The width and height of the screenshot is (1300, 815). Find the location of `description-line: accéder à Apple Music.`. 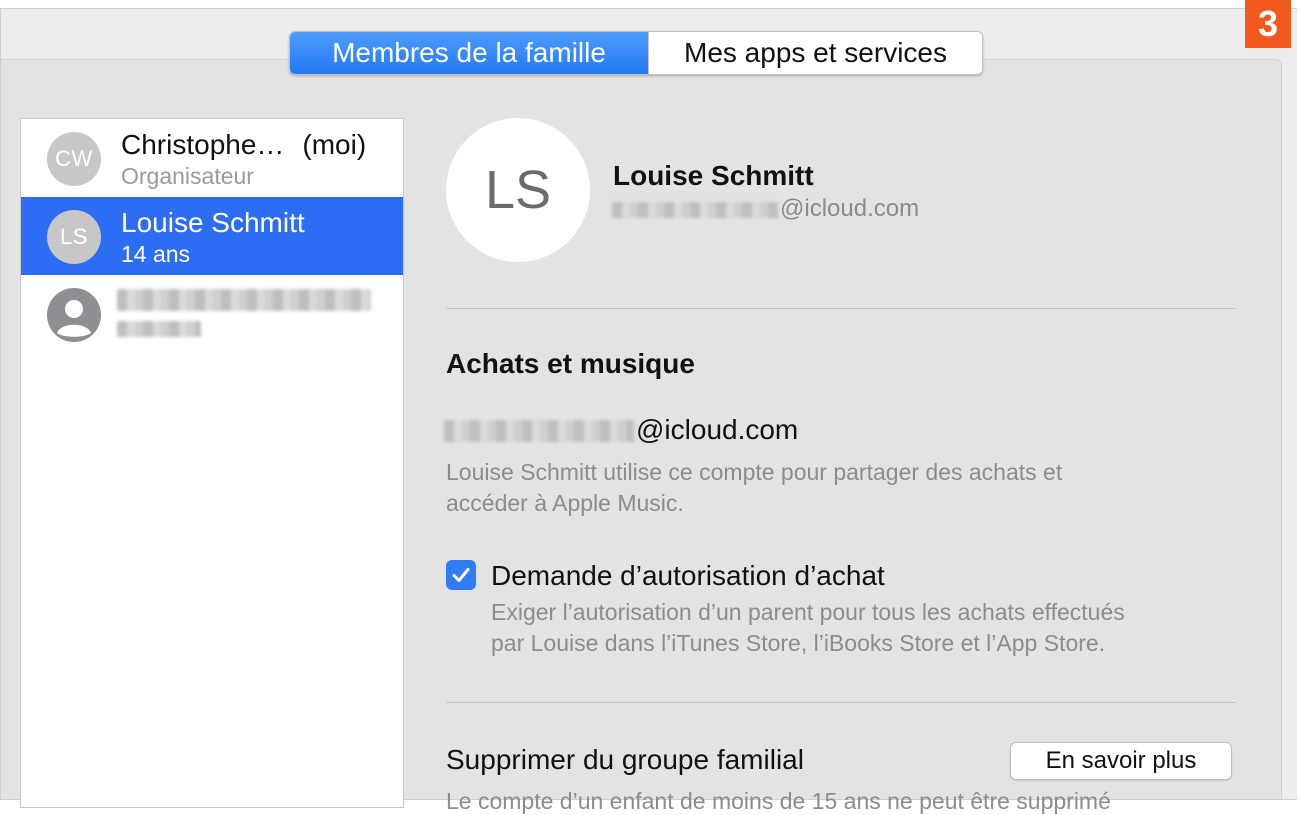

description-line: accéder à Apple Music. is located at coordinates (565, 503).